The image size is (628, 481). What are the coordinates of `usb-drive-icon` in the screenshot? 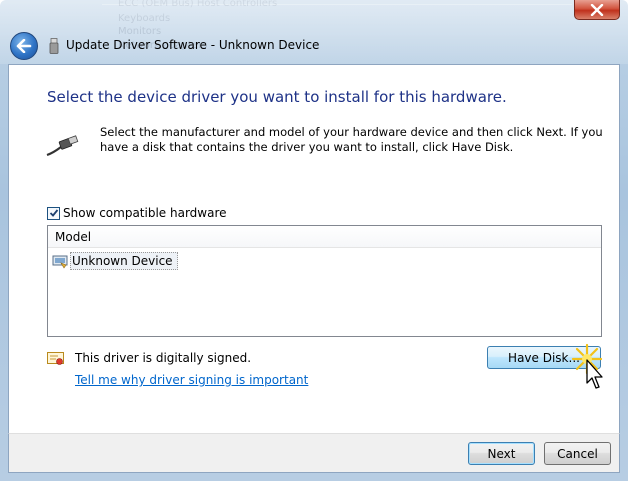 It's located at (54, 46).